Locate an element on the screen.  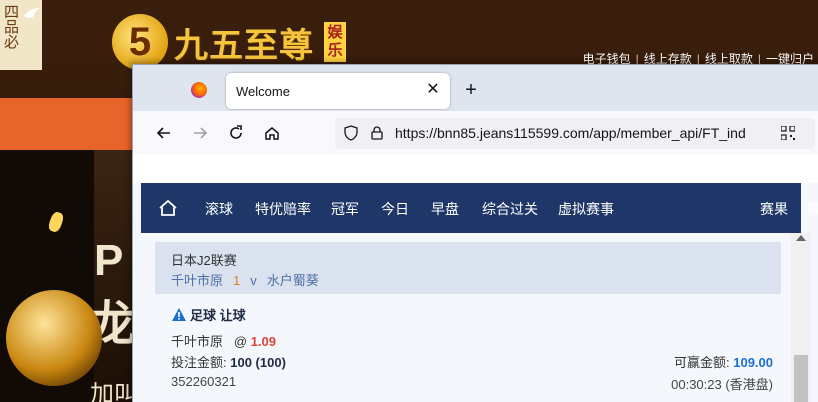
vs-label: v is located at coordinates (253, 280).